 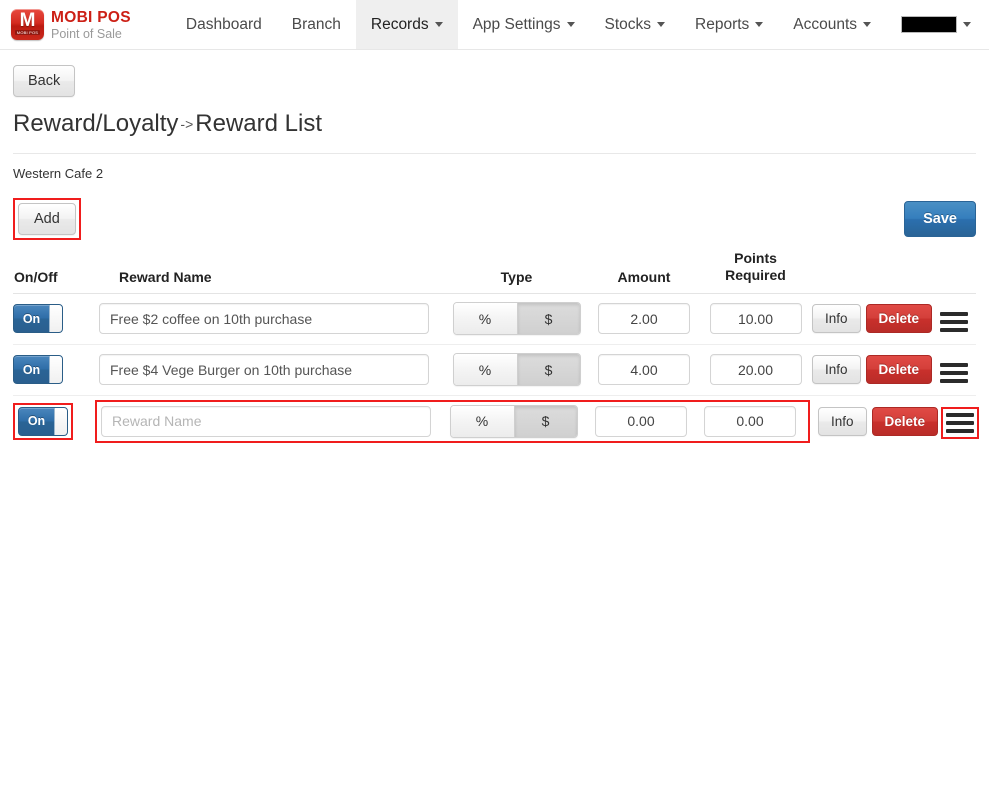 I want to click on nav-item-dashboard: Dashboard, so click(x=224, y=24).